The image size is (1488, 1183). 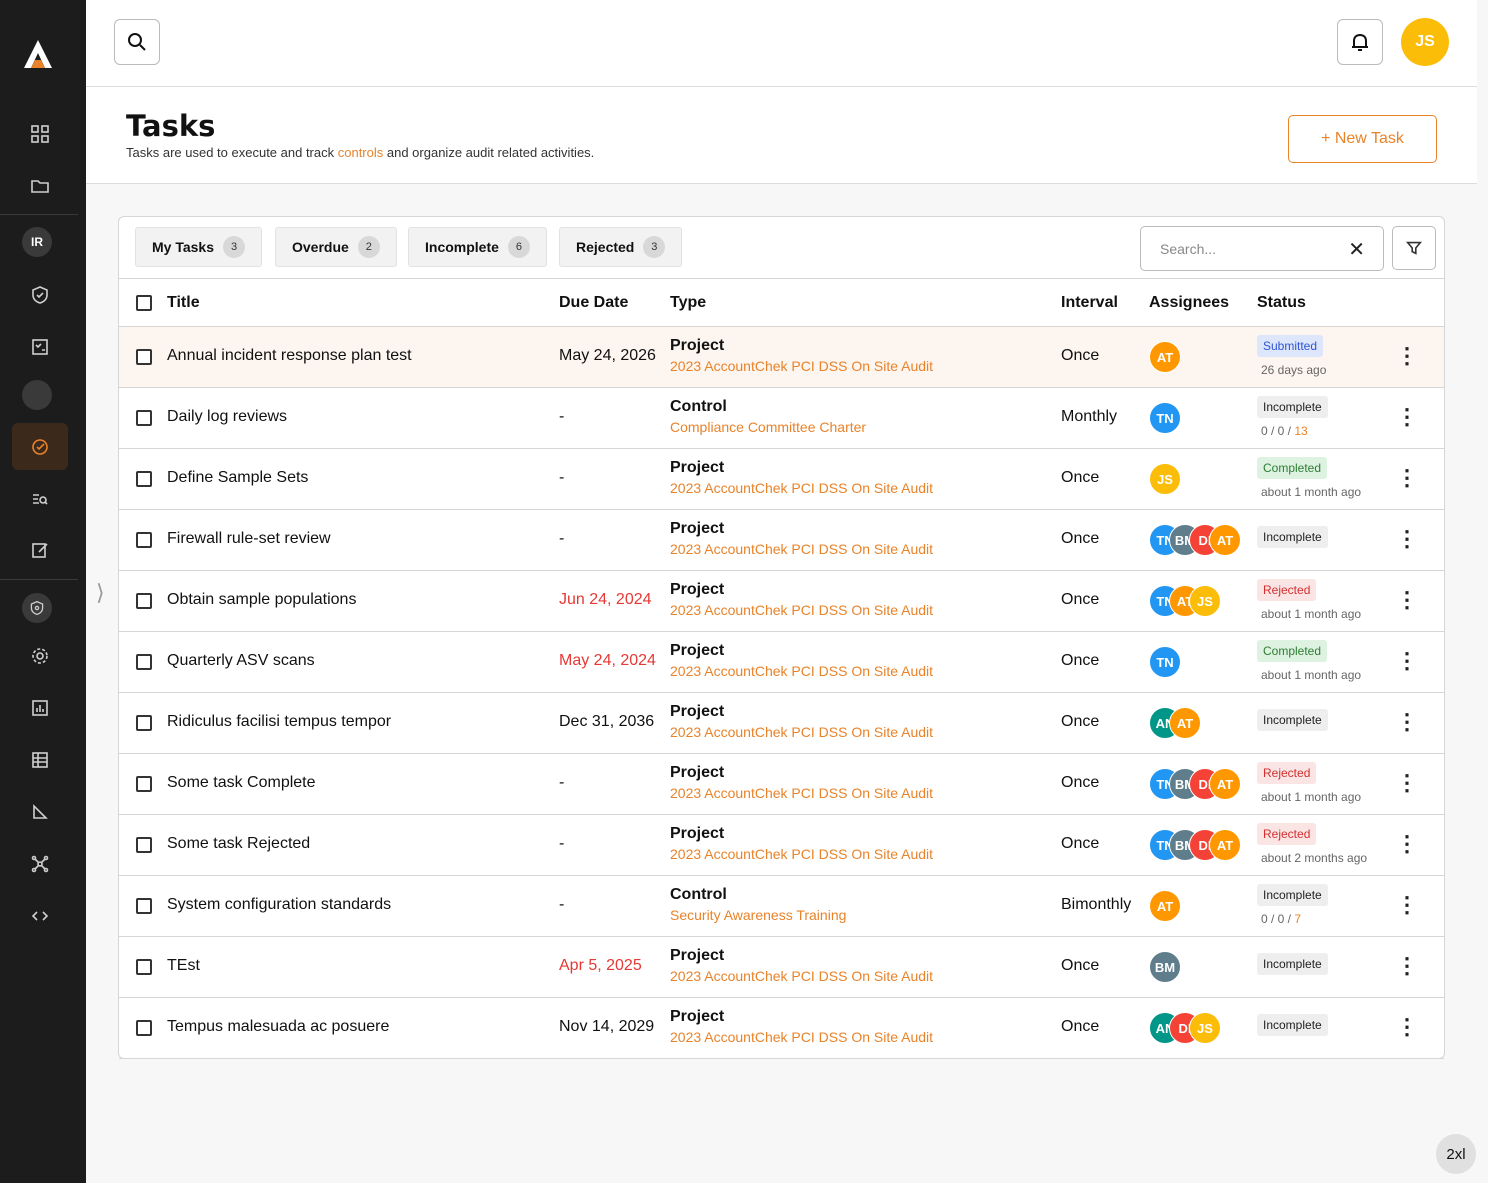 What do you see at coordinates (40, 708) in the screenshot?
I see `report-icon` at bounding box center [40, 708].